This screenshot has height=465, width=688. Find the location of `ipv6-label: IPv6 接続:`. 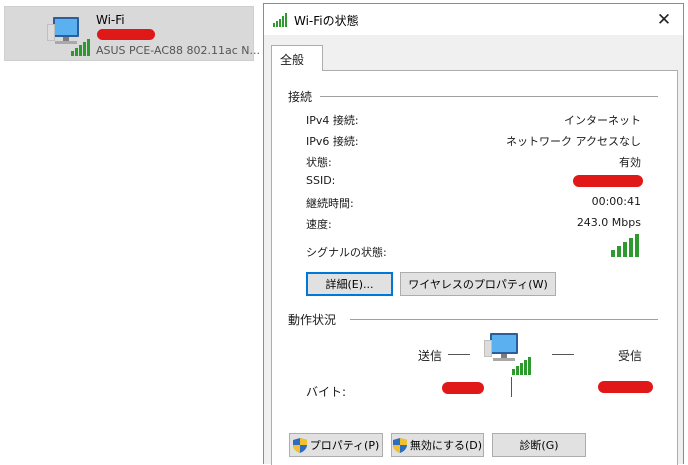

ipv6-label: IPv6 接続: is located at coordinates (332, 141).